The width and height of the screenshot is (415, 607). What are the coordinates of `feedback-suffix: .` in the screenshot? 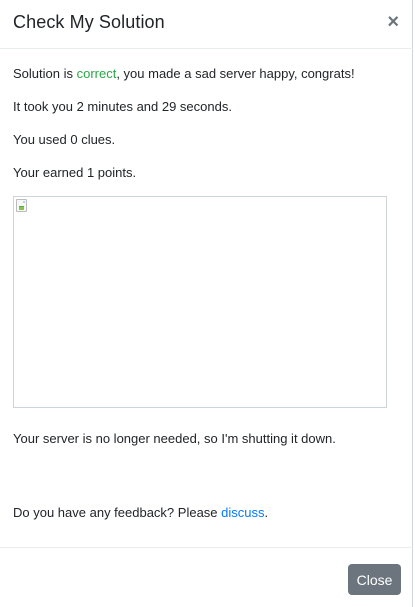 It's located at (266, 512).